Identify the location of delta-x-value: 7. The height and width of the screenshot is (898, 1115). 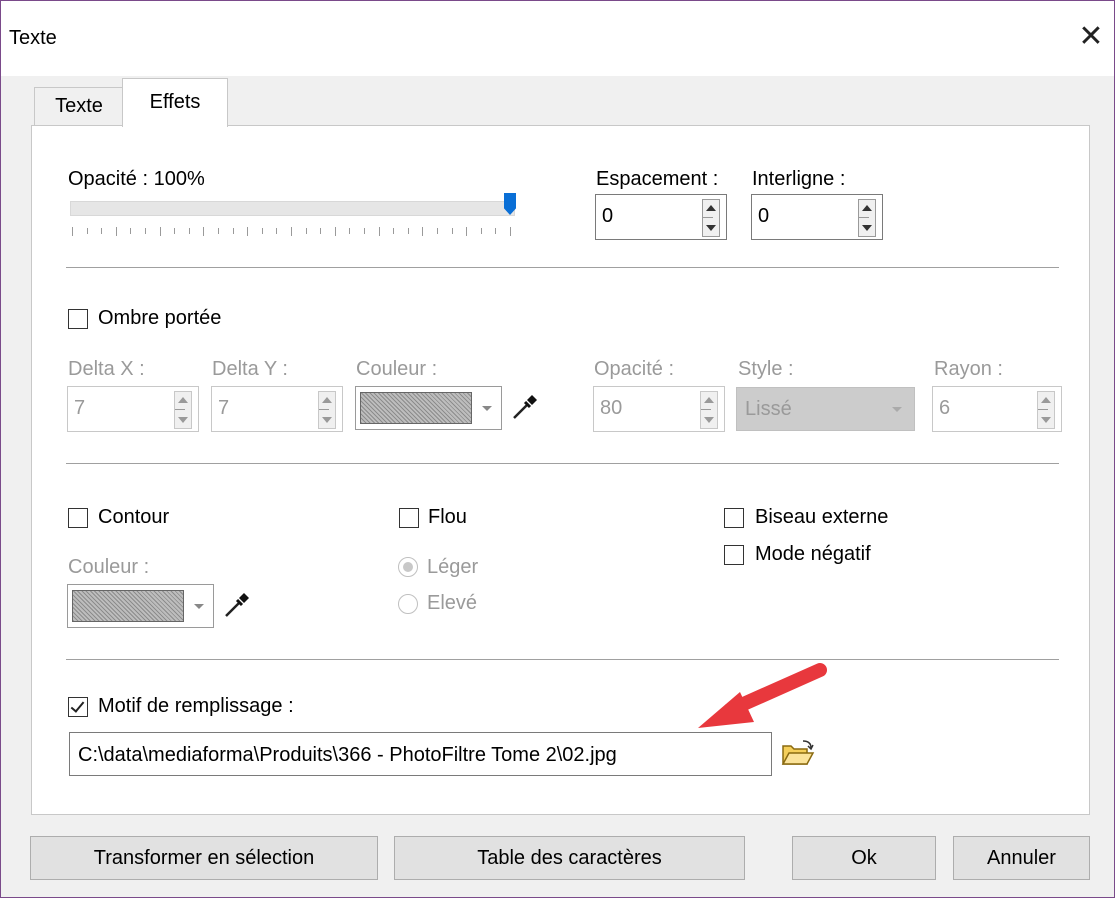
(80, 408).